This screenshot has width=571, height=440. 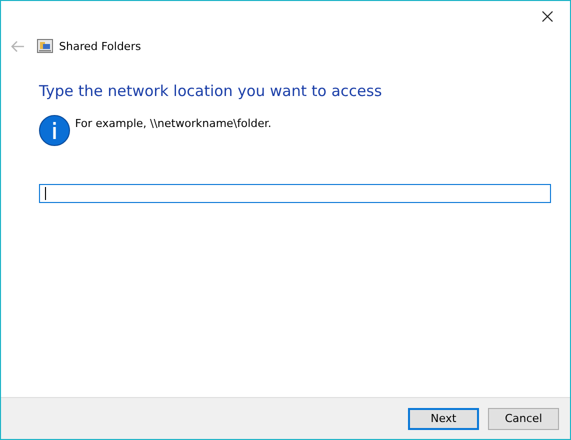 I want to click on page-heading: Type the network location you want to access, so click(x=211, y=91).